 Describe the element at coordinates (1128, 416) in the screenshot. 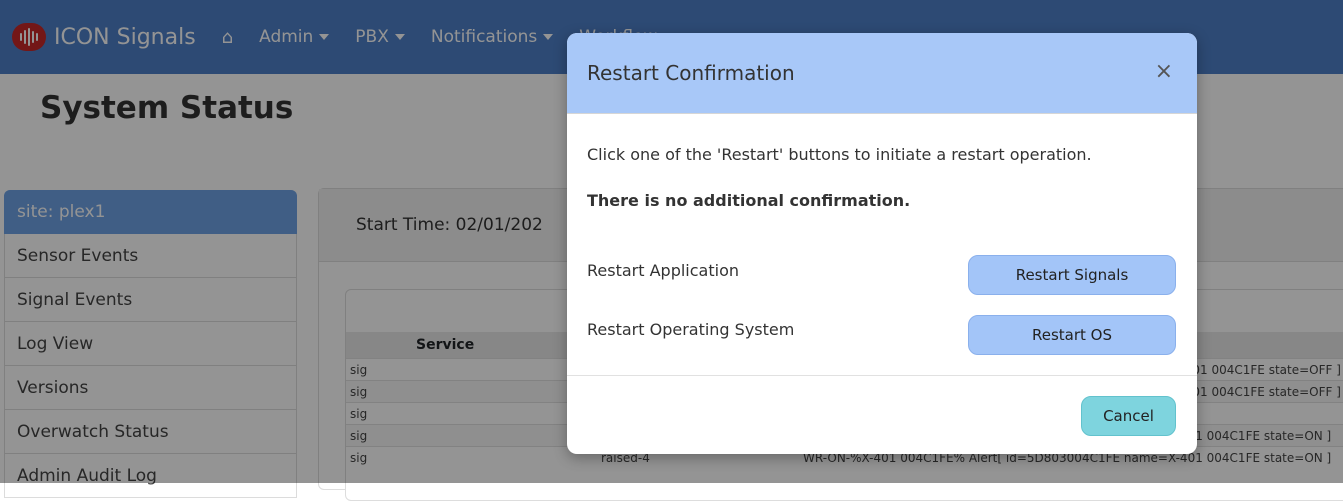

I see `cancel-button: Cancel` at that location.